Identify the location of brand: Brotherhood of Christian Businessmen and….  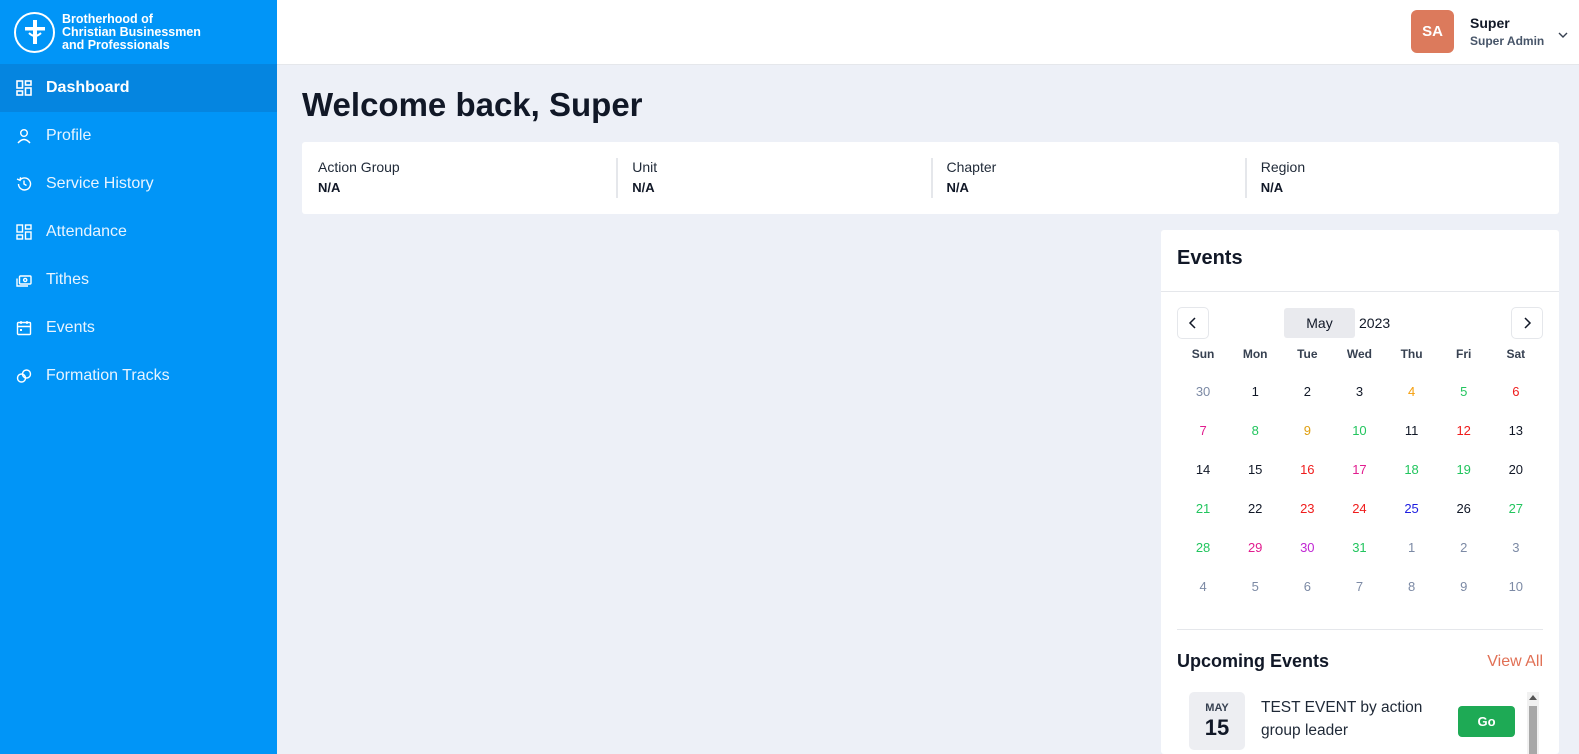
(138, 32).